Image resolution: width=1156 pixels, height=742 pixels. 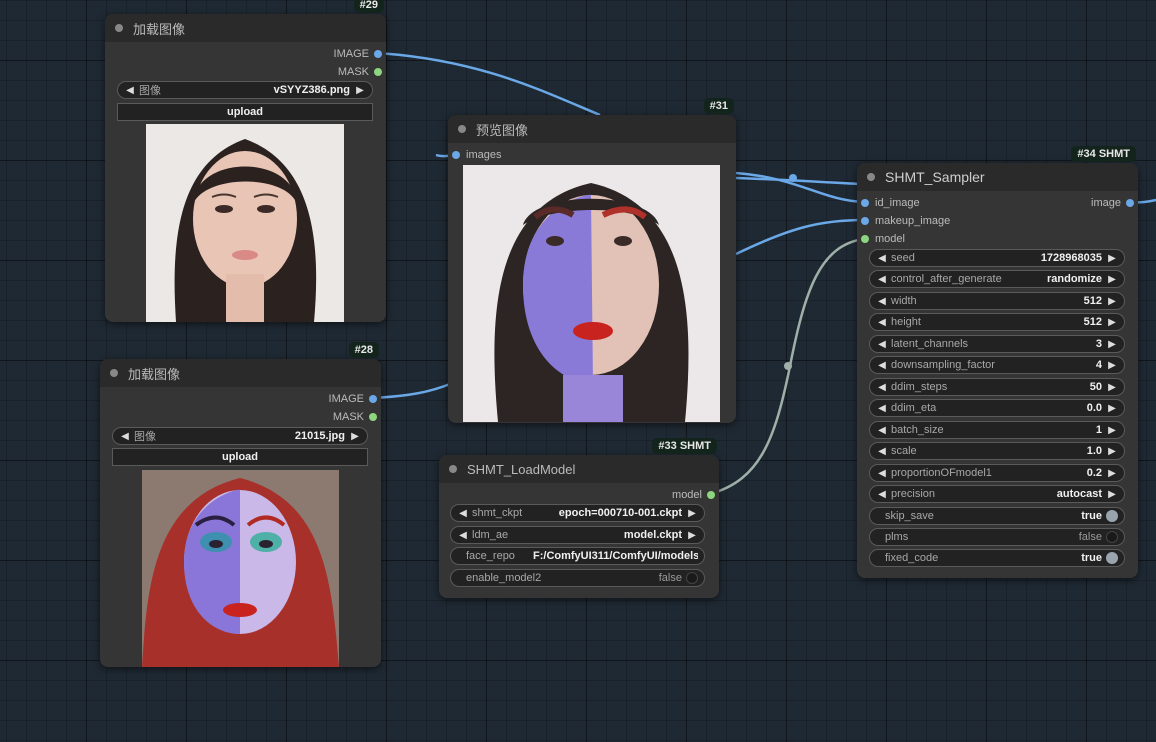 What do you see at coordinates (591, 293) in the screenshot?
I see `preview-result-image` at bounding box center [591, 293].